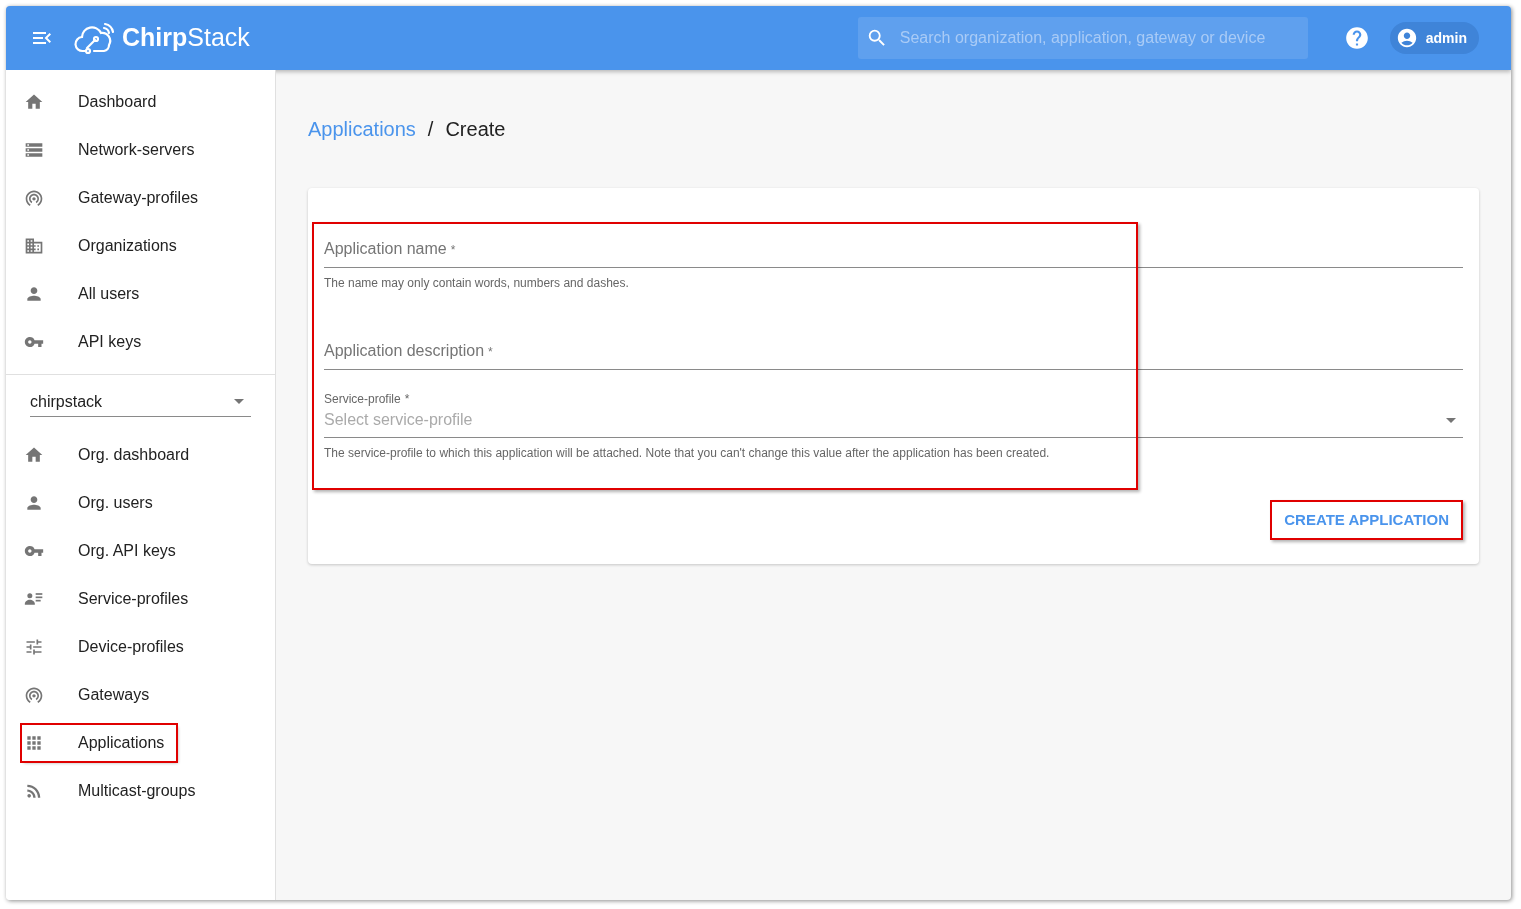 This screenshot has height=909, width=1521. I want to click on building-icon, so click(34, 246).